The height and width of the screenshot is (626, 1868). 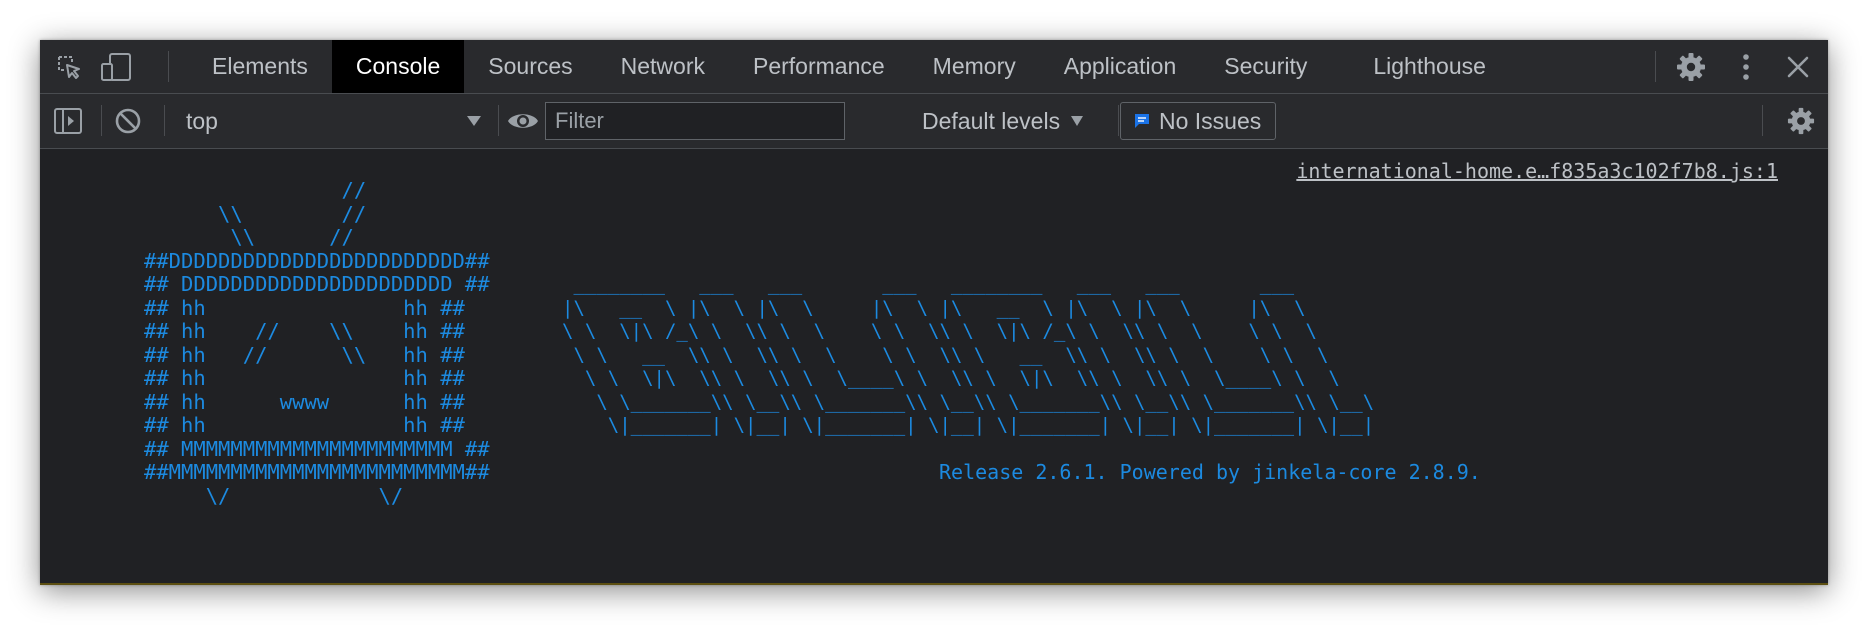 What do you see at coordinates (1142, 121) in the screenshot?
I see `issues-message-icon` at bounding box center [1142, 121].